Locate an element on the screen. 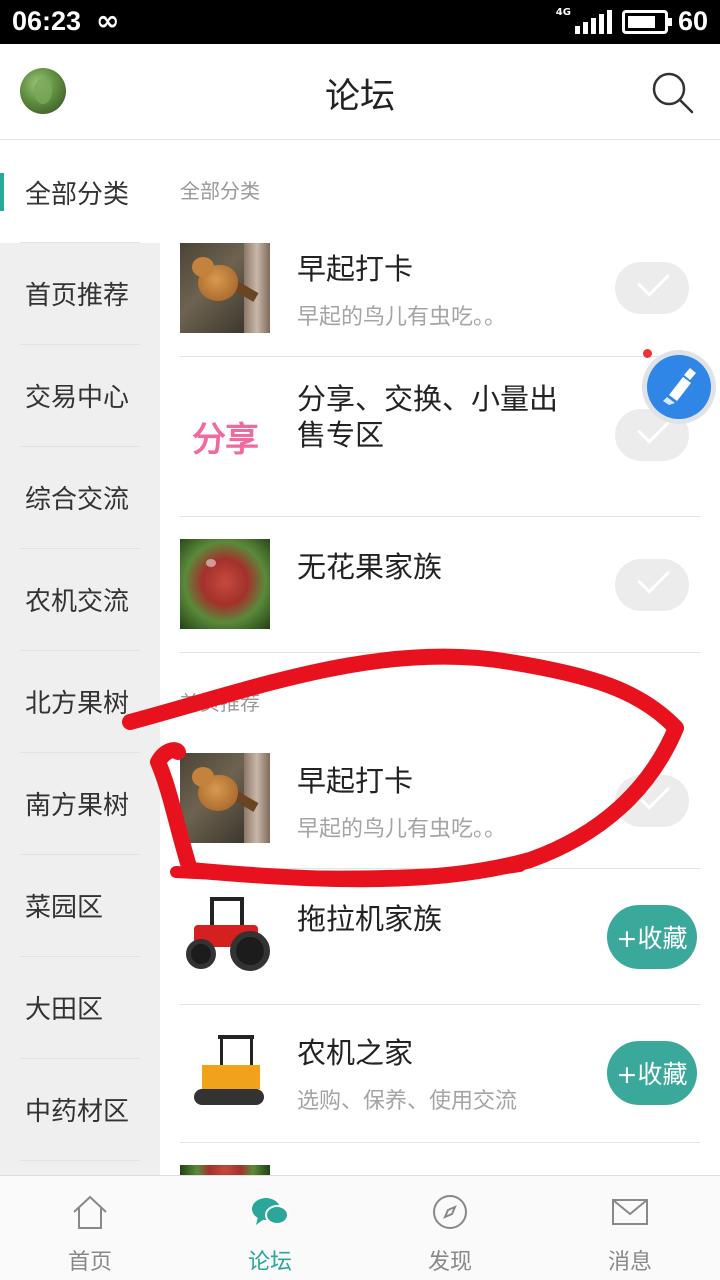 The image size is (720, 1280). chat-bubbles-icon is located at coordinates (270, 1211).